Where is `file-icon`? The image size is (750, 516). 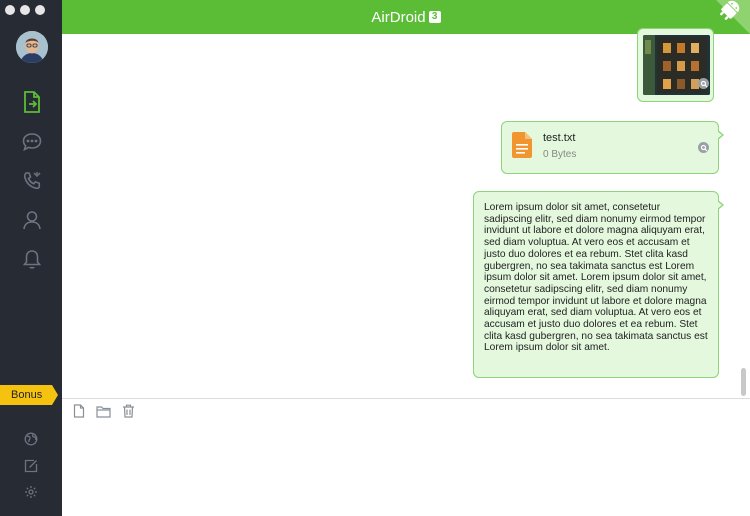 file-icon is located at coordinates (79, 411).